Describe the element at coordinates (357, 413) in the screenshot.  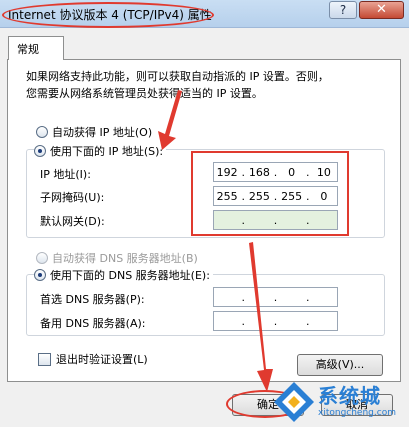
I see `watermark-url: xitongcheng.com` at that location.